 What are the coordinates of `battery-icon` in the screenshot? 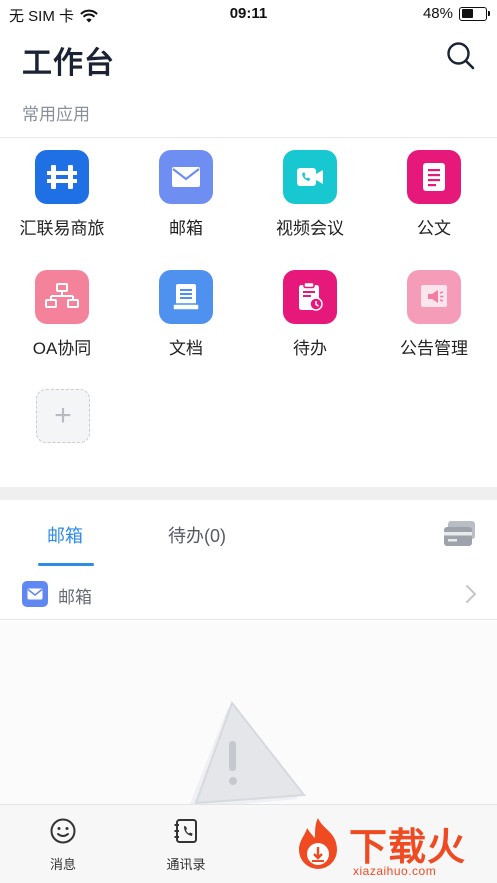 It's located at (474, 13).